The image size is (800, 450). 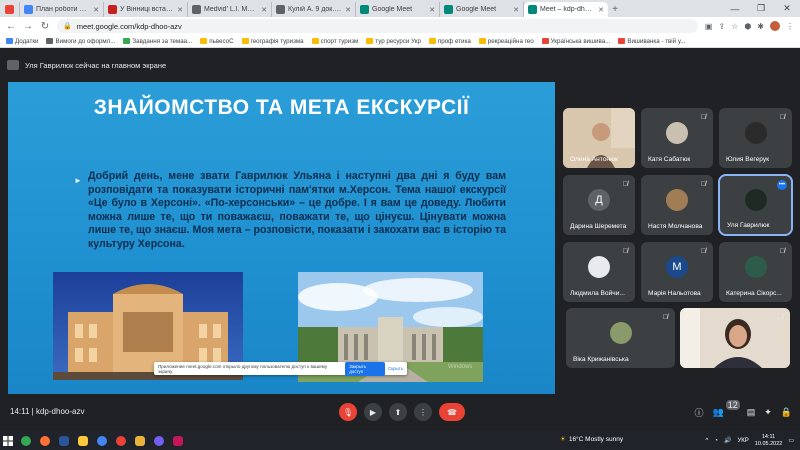 I want to click on extension-icon: ⬢, so click(x=747, y=26).